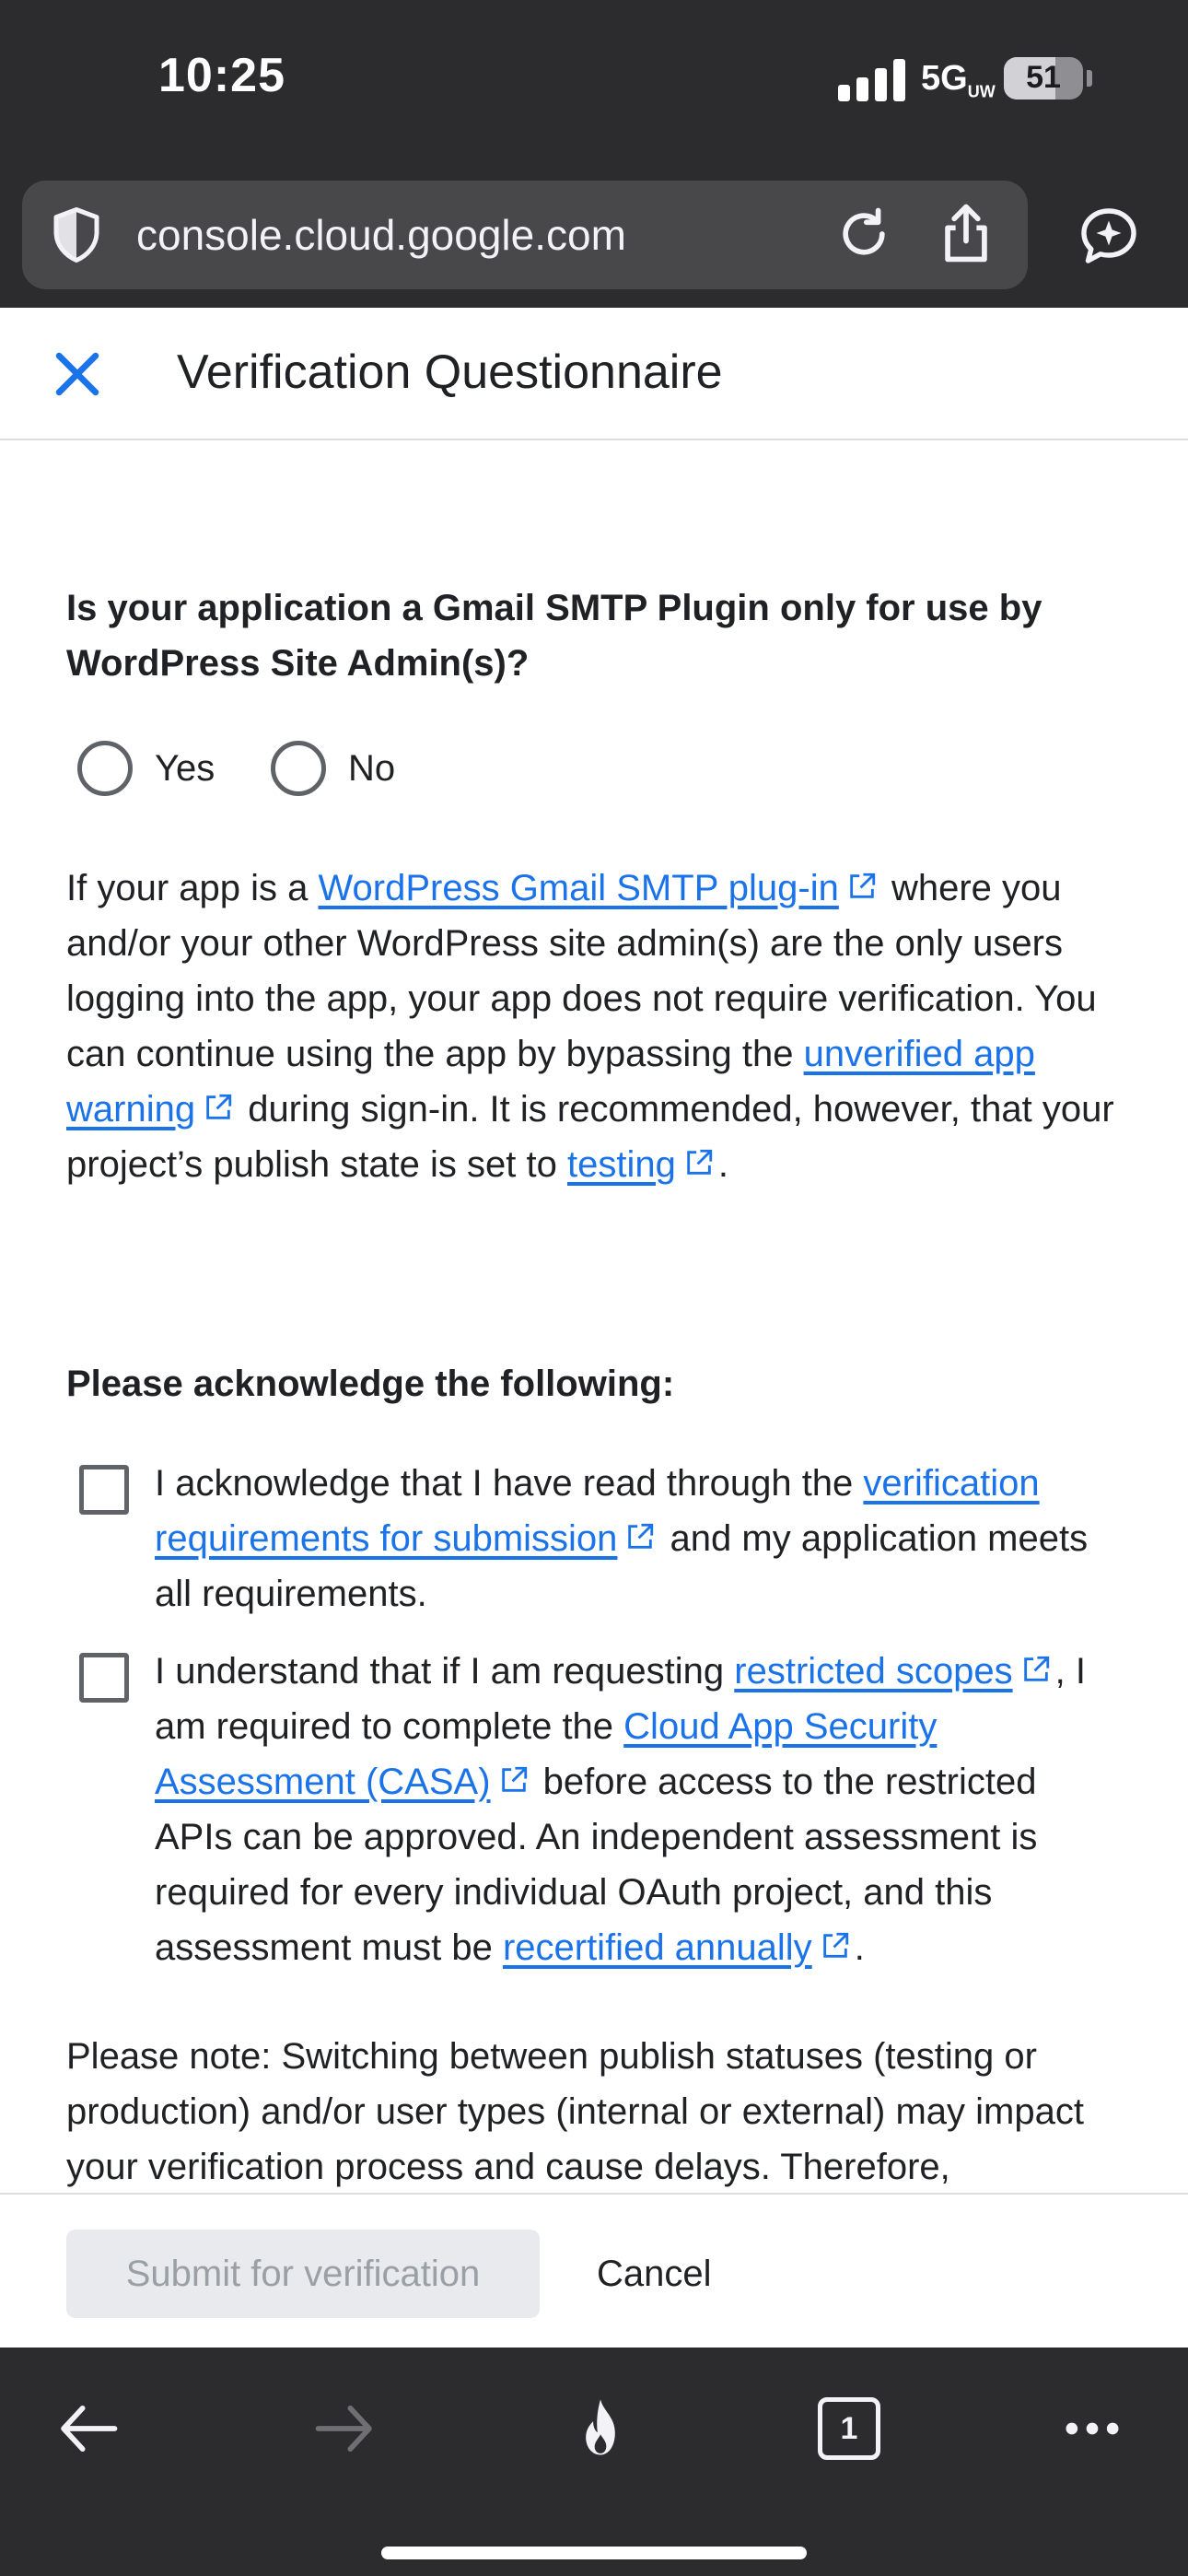 This screenshot has width=1188, height=2576. What do you see at coordinates (104, 1678) in the screenshot?
I see `checkbox-restricted-scopes` at bounding box center [104, 1678].